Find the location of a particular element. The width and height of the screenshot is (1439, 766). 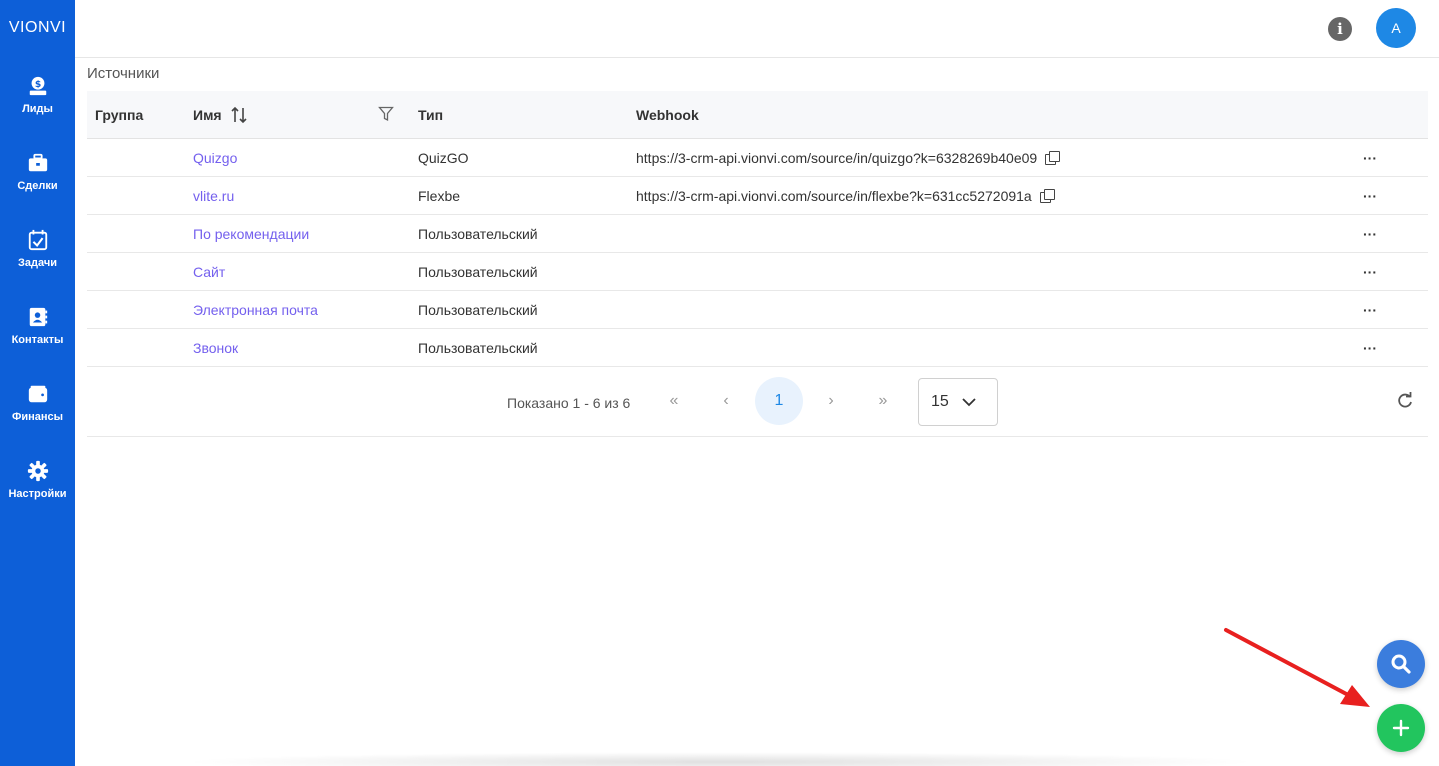

sidebar-item-deals: Сделки is located at coordinates (37, 171).